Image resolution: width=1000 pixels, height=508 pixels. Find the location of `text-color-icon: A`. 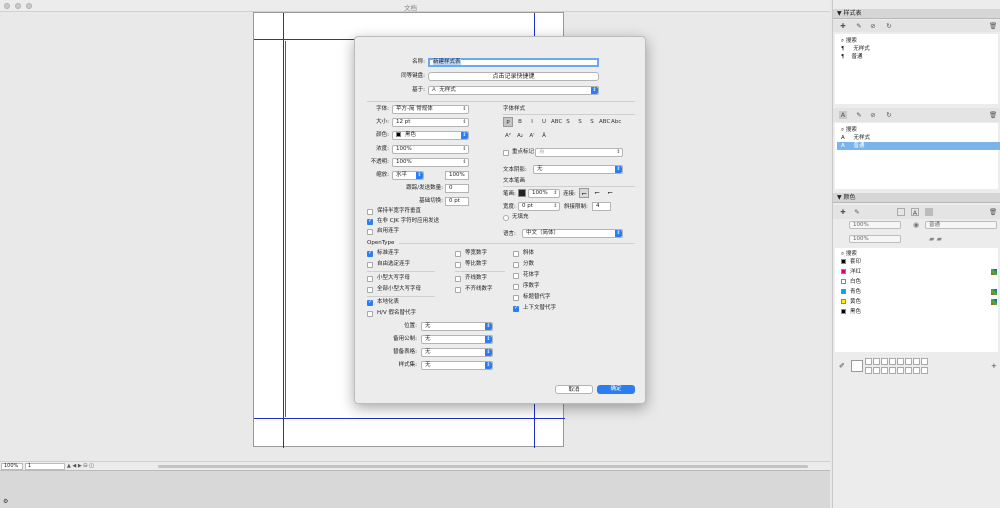

text-color-icon: A is located at coordinates (915, 212).